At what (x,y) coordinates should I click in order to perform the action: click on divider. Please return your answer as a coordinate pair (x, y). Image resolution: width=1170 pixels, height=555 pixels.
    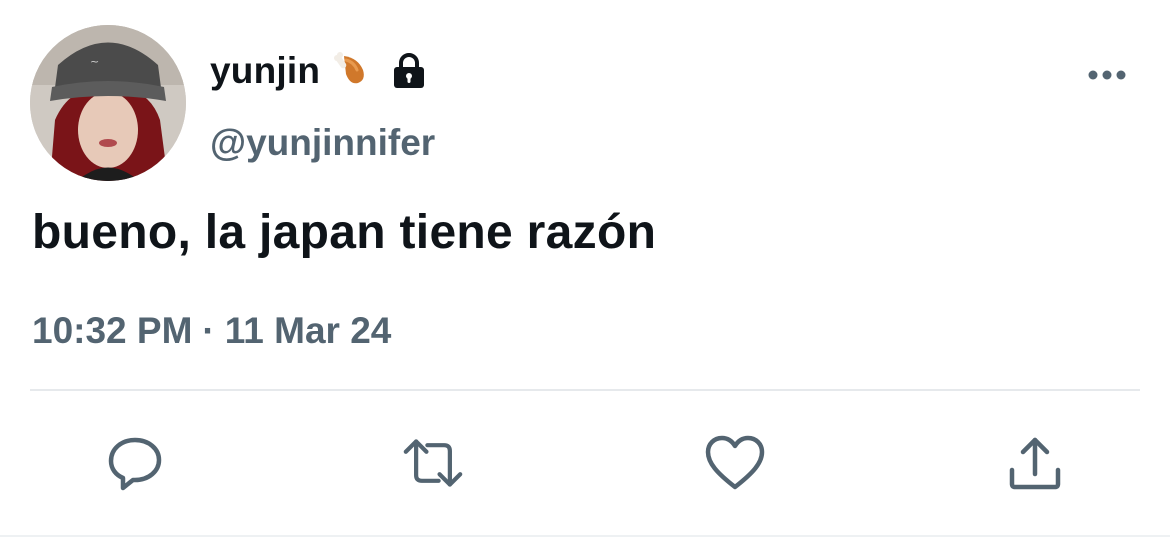
    Looking at the image, I should click on (585, 390).